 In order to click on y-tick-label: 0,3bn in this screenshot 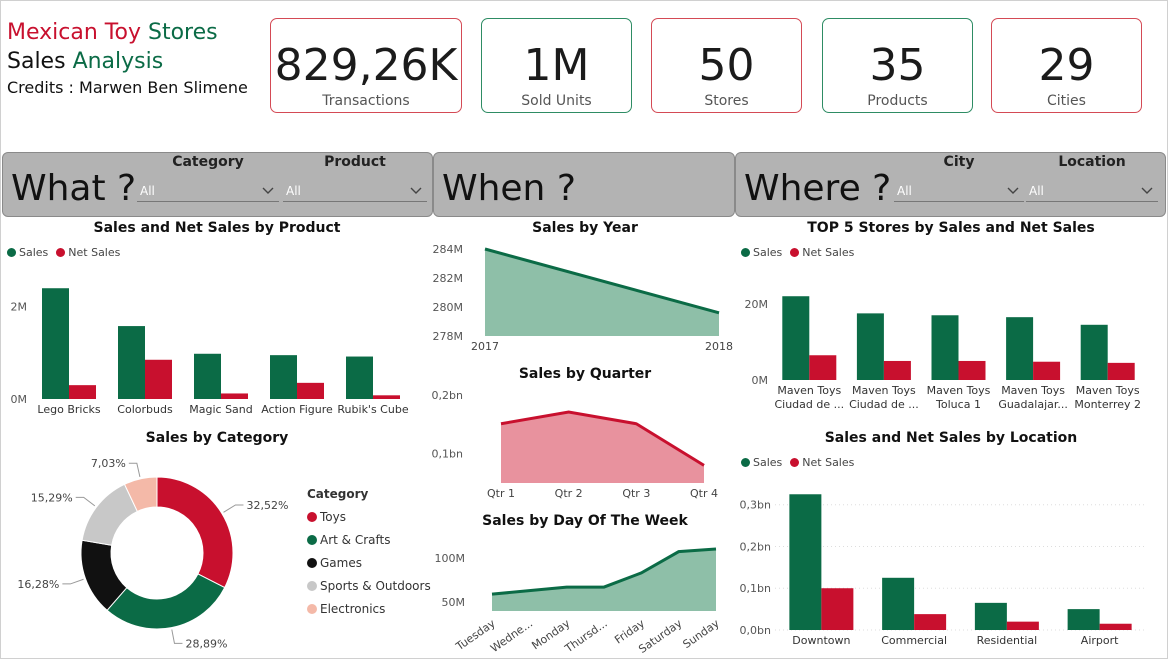, I will do `click(755, 505)`.